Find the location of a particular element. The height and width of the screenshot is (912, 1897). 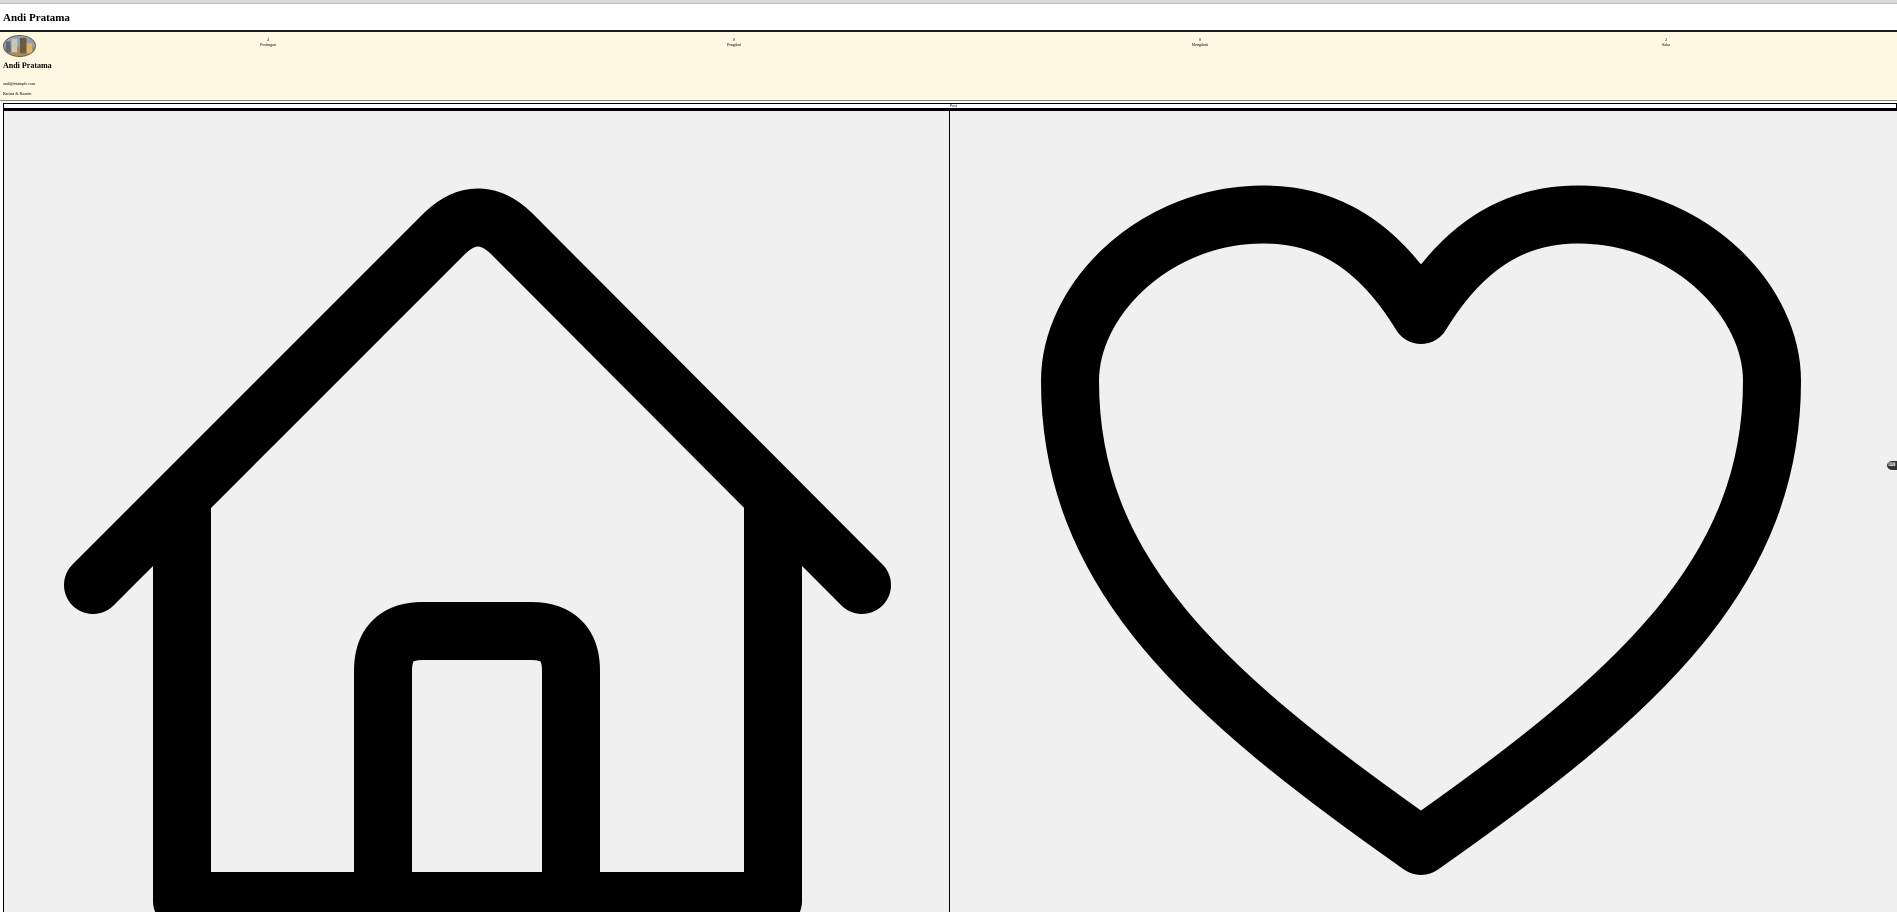

stat-label: Postingan is located at coordinates (268, 44).